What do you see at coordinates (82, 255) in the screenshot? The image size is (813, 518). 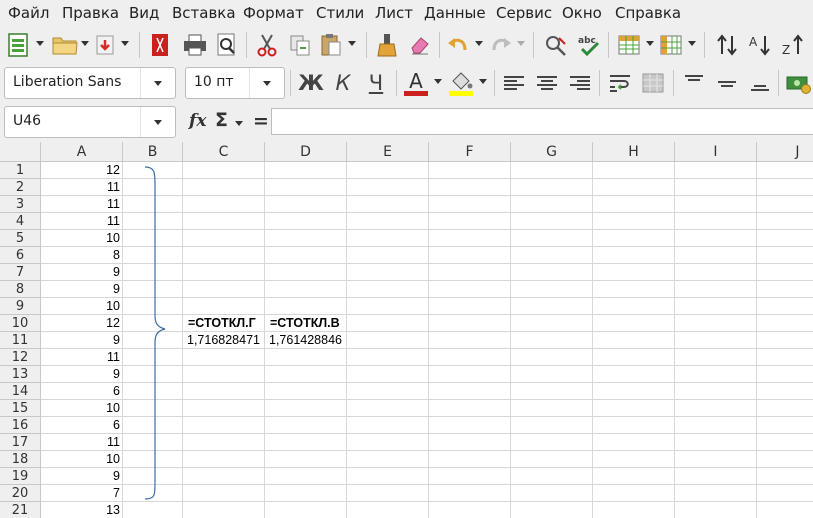 I see `cell-a6: 8` at bounding box center [82, 255].